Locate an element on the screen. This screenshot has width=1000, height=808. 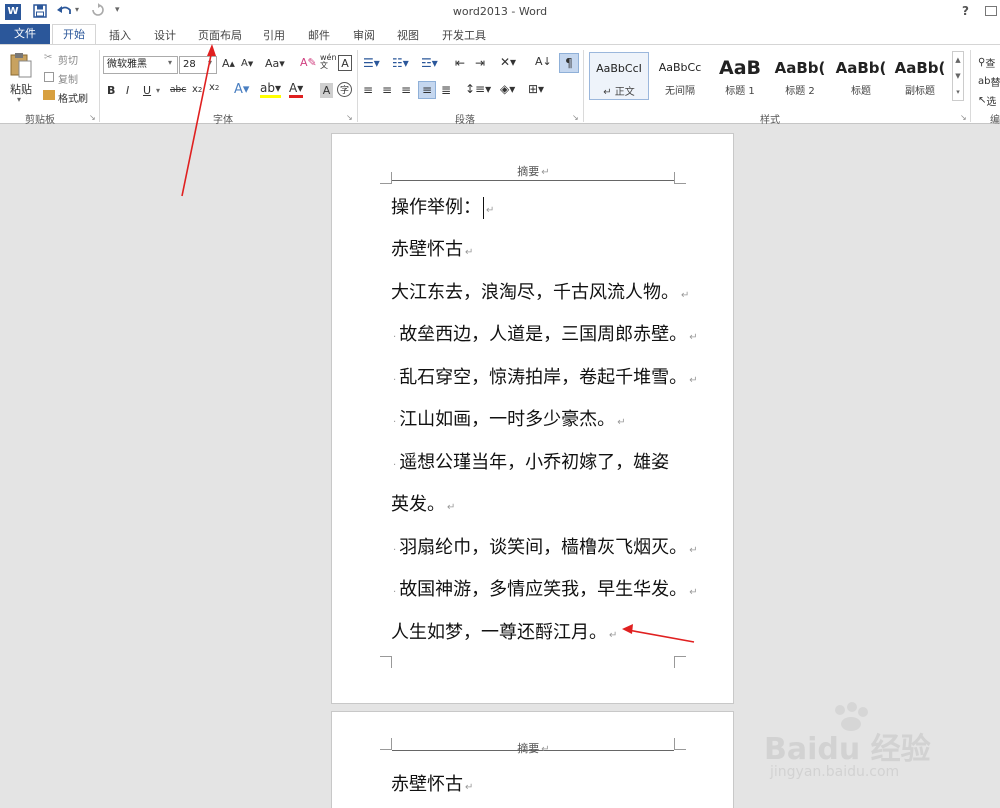
watermark-brand: Baidu 经验 is located at coordinates (847, 749).